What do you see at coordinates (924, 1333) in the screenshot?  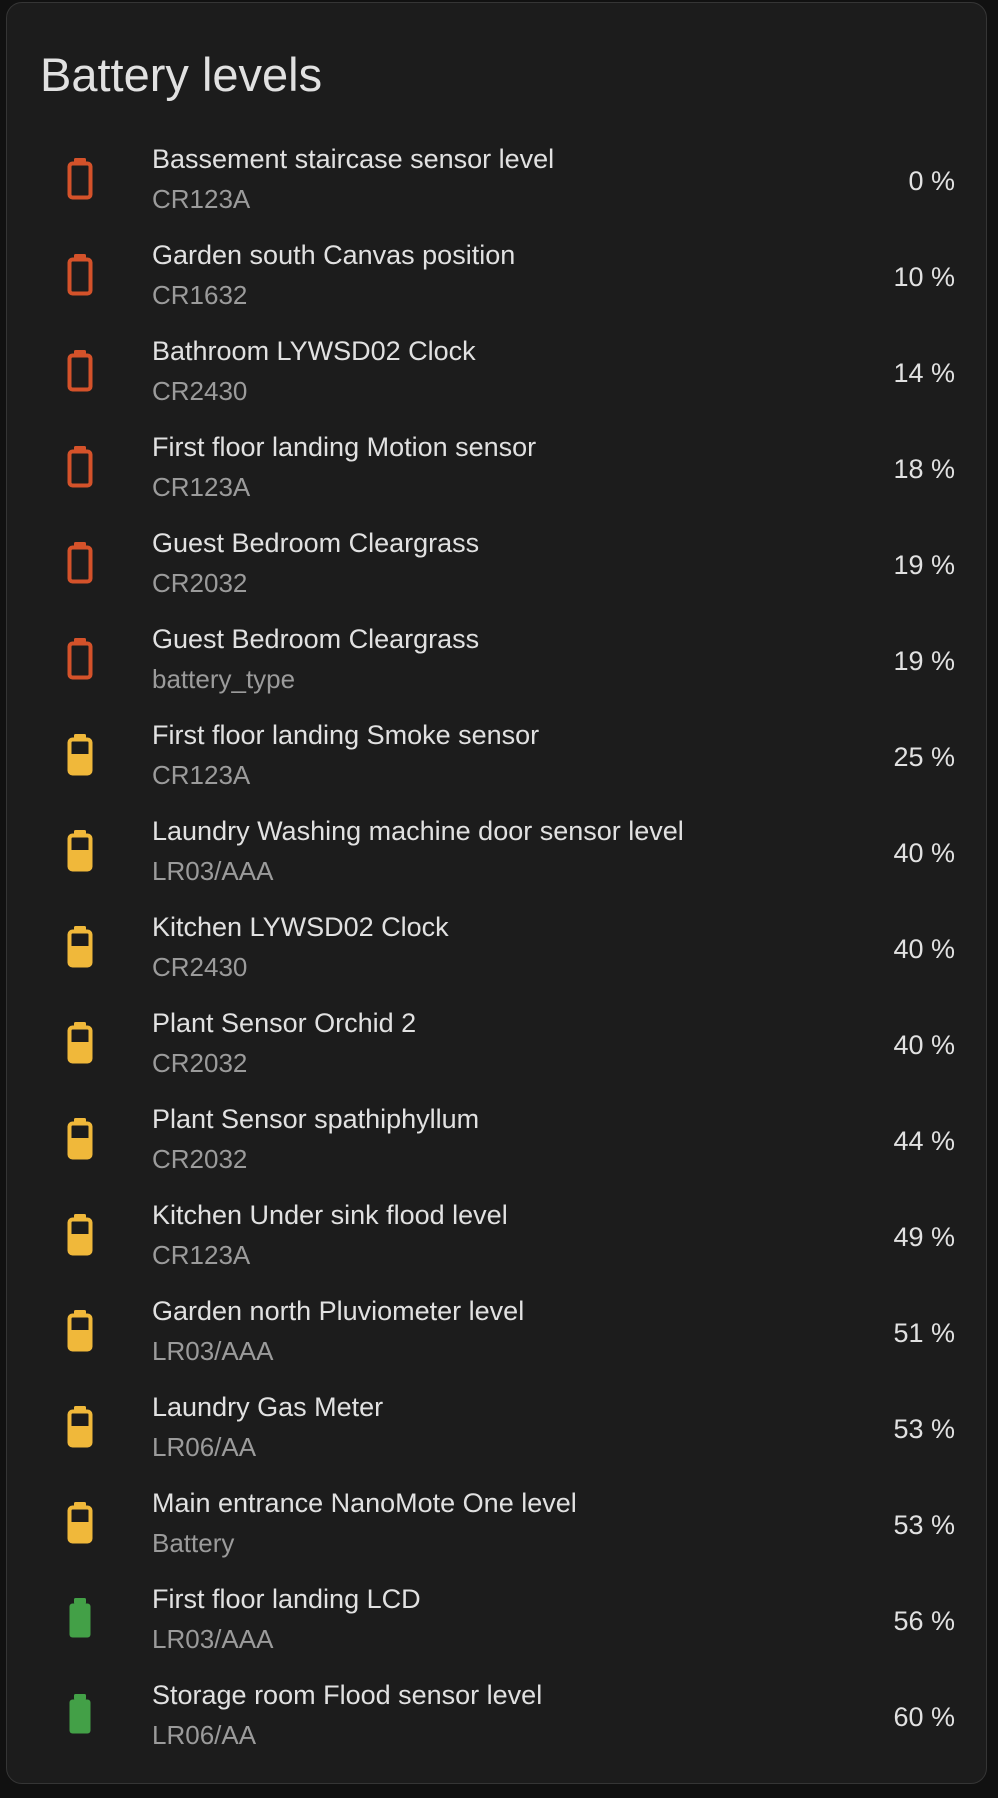 I see `battery-level: 51 %` at bounding box center [924, 1333].